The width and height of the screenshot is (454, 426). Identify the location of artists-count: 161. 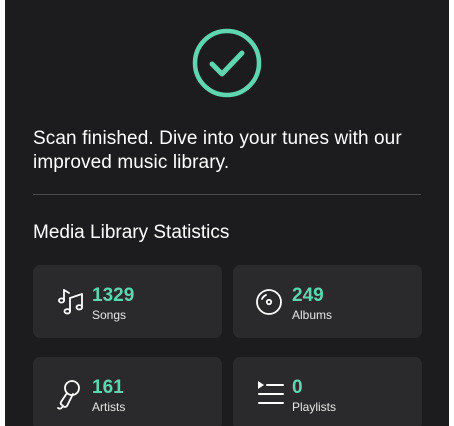
(108, 387).